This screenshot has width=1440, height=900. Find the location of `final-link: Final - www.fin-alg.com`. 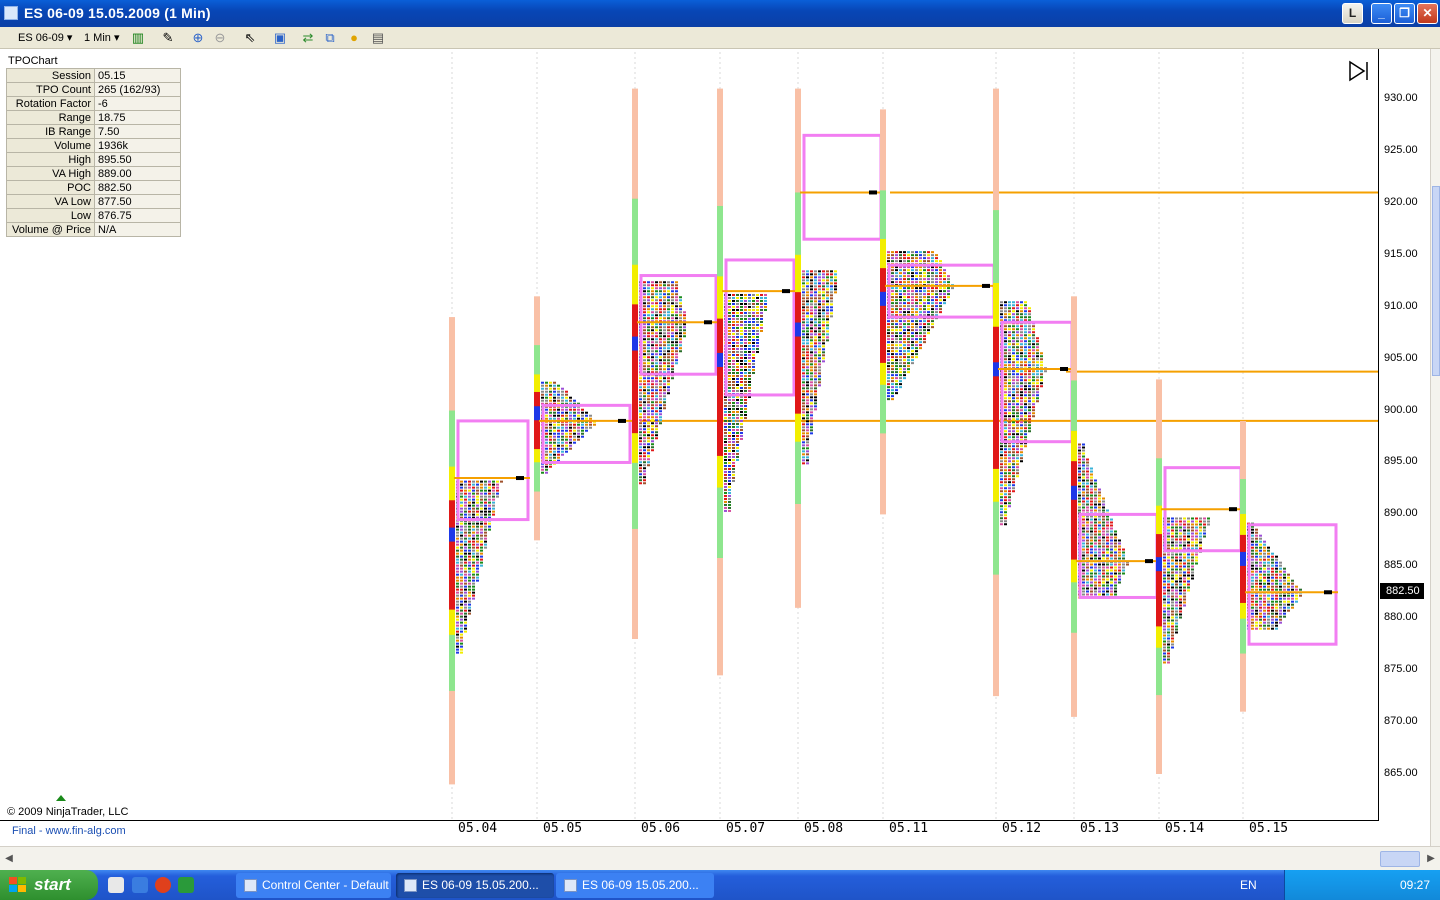

final-link: Final - www.fin-alg.com is located at coordinates (69, 831).